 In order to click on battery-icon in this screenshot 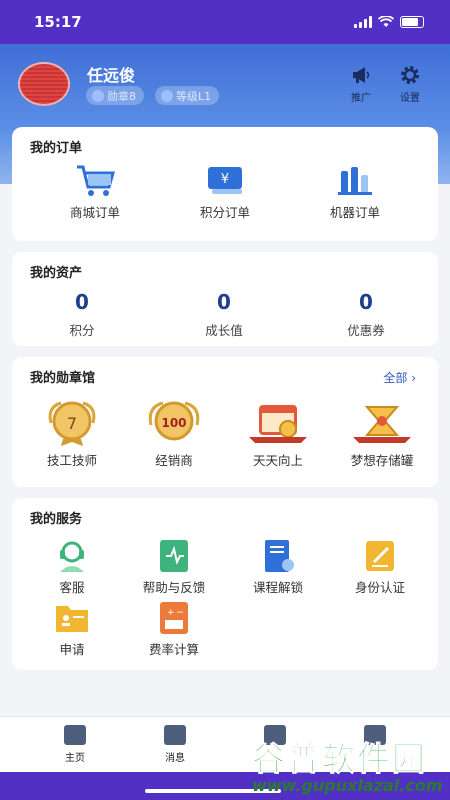, I will do `click(412, 22)`.